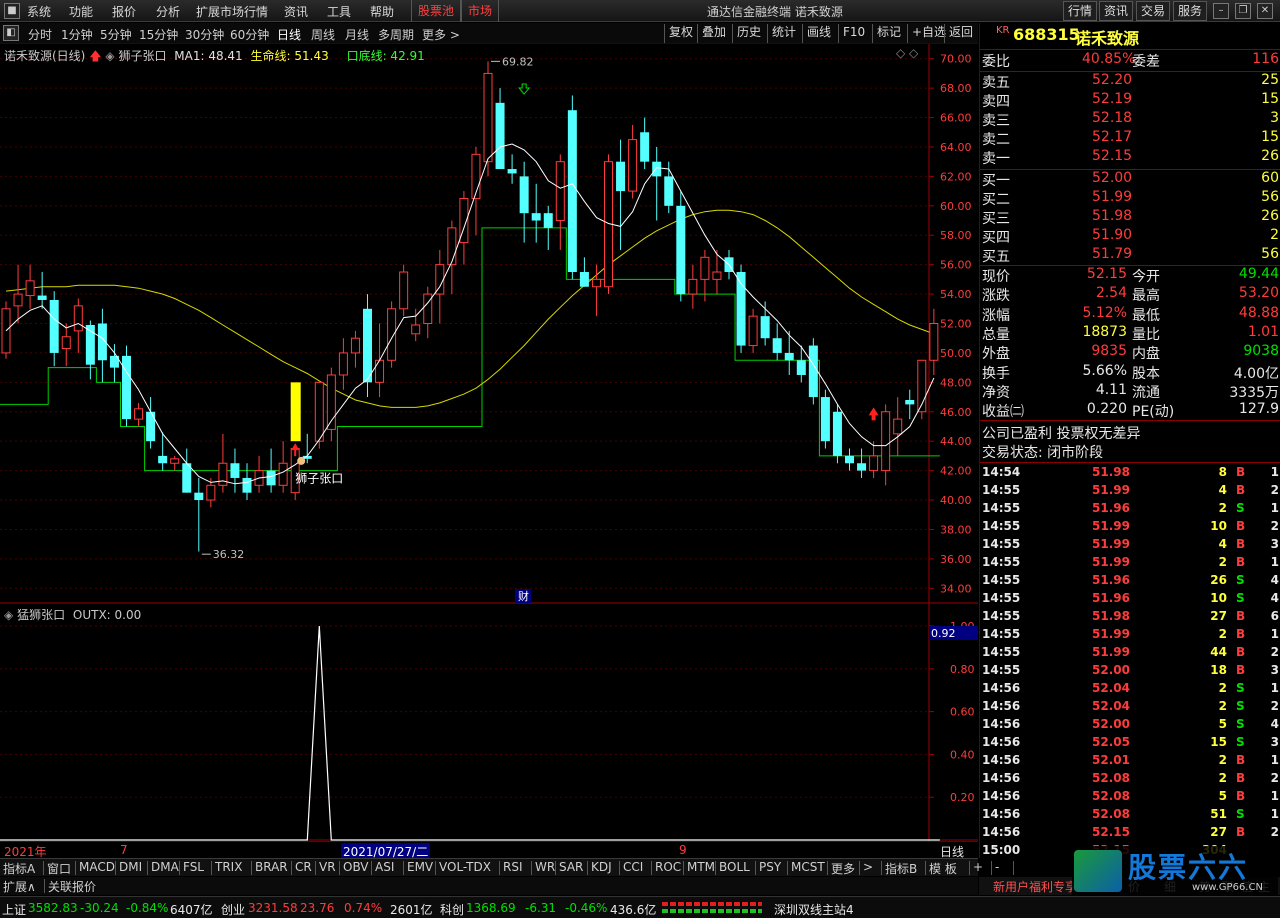  Describe the element at coordinates (41, 615) in the screenshot. I see `sub-indicator-name: 猛狮张口` at that location.